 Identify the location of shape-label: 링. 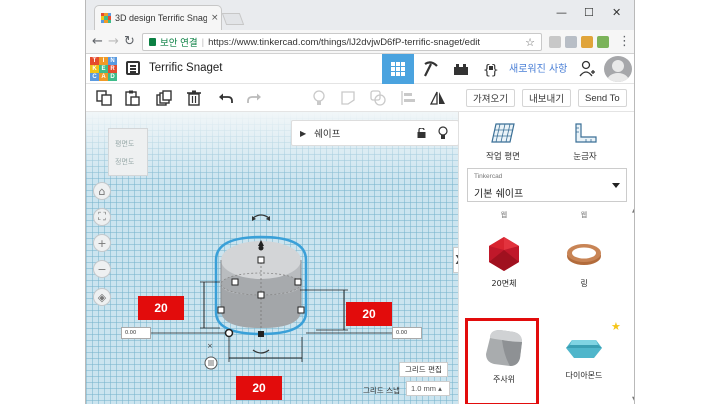
(584, 283).